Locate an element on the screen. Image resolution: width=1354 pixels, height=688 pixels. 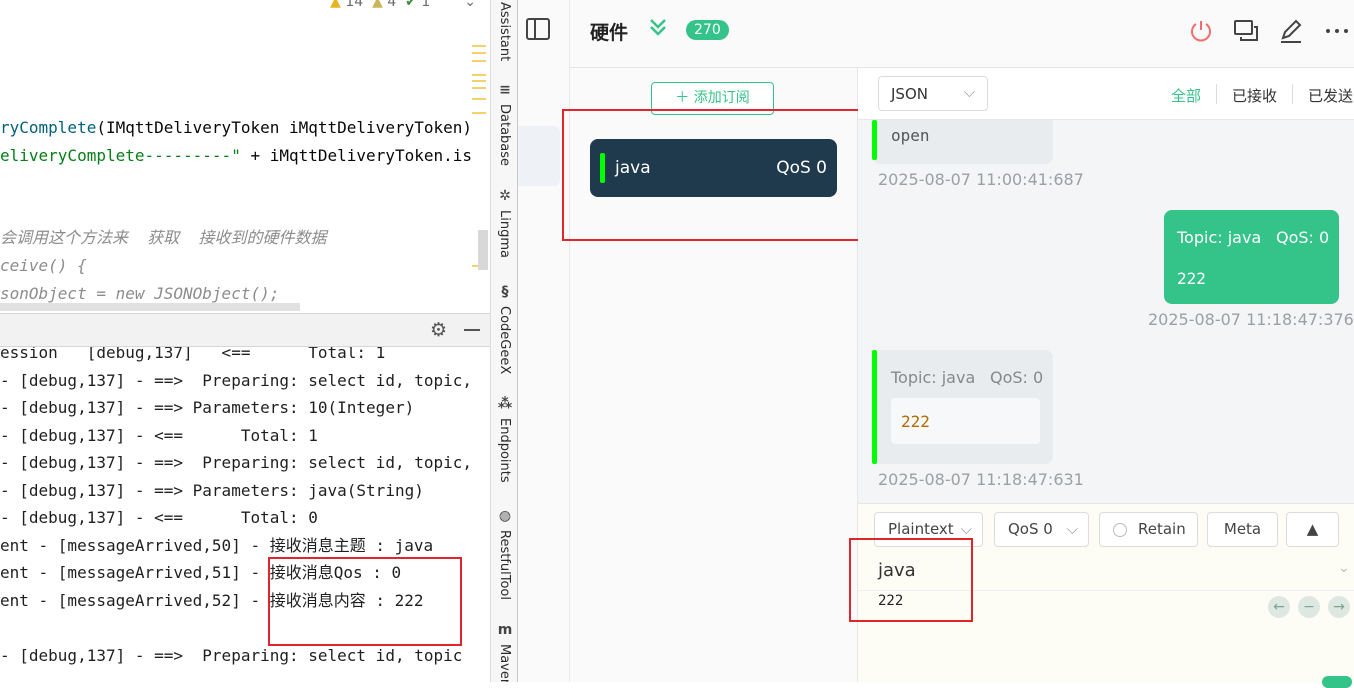
tool-window-database: ≡ Database is located at coordinates (504, 132).